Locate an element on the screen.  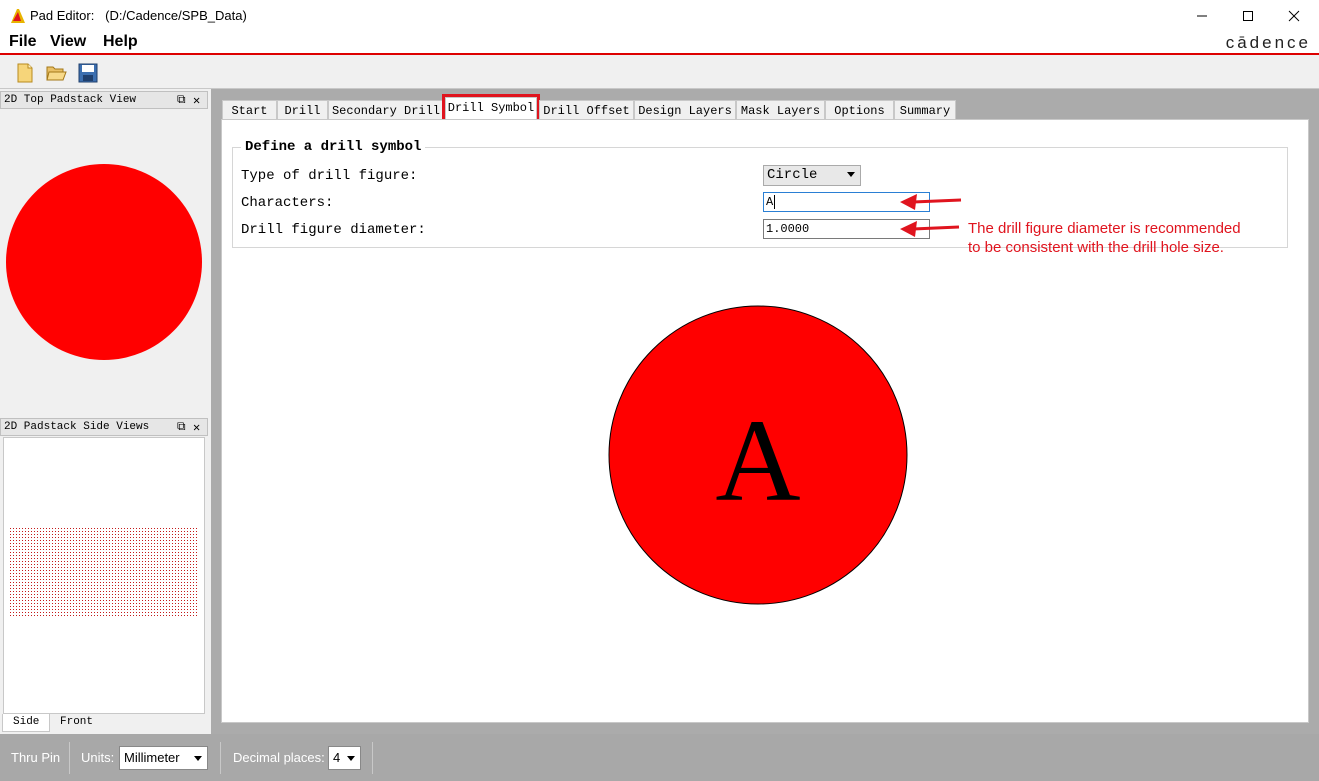
open-folder-icon is located at coordinates (56, 73).